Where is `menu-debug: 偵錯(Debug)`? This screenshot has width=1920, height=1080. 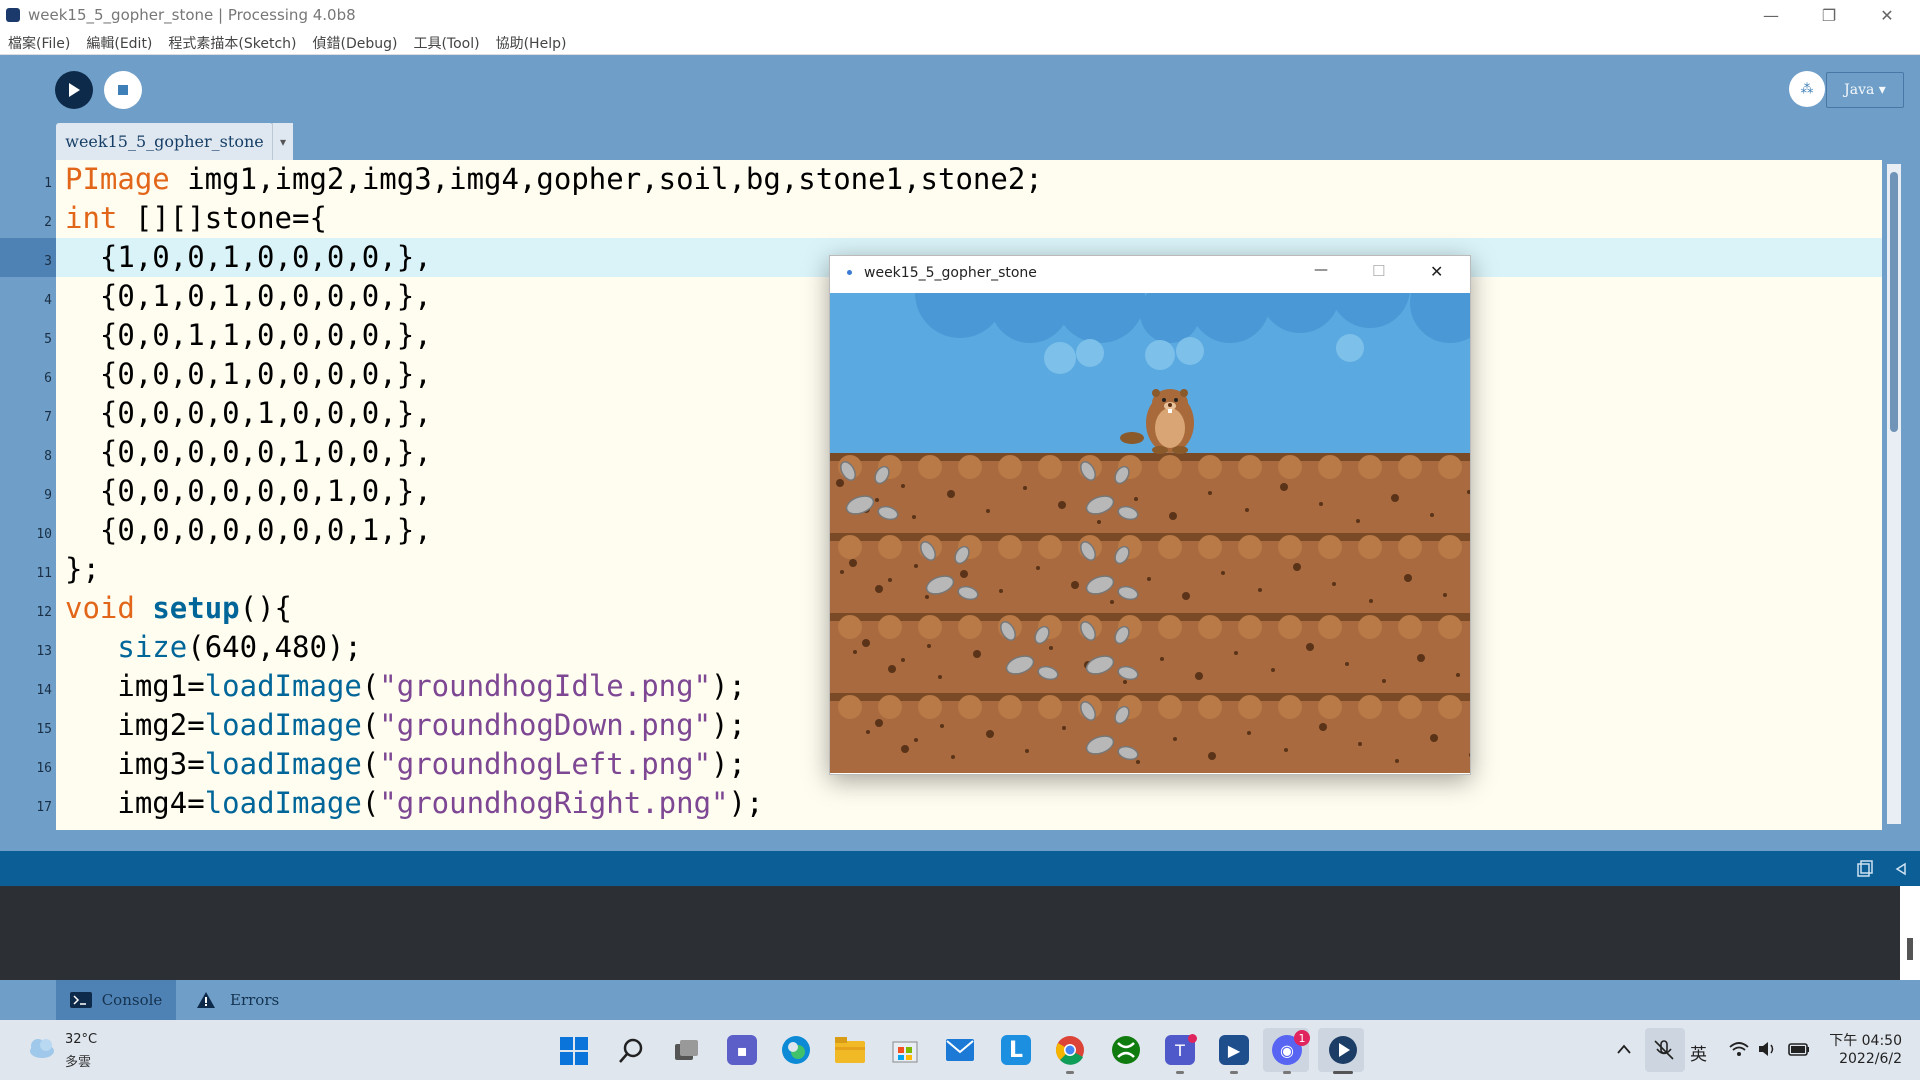
menu-debug: 偵錯(Debug) is located at coordinates (355, 41).